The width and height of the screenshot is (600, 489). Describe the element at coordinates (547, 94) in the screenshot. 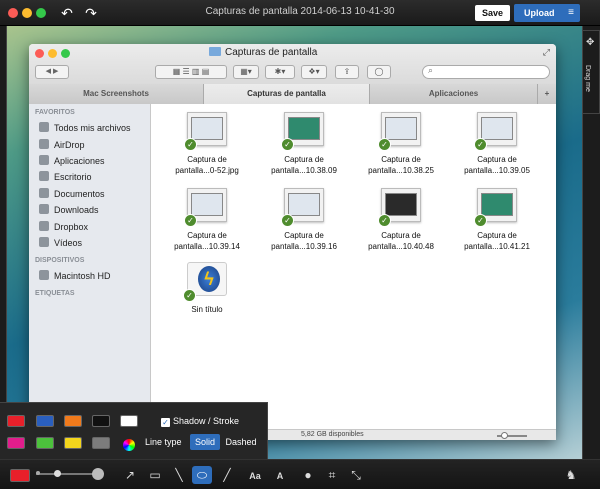

I see `new-tab-button: +` at that location.